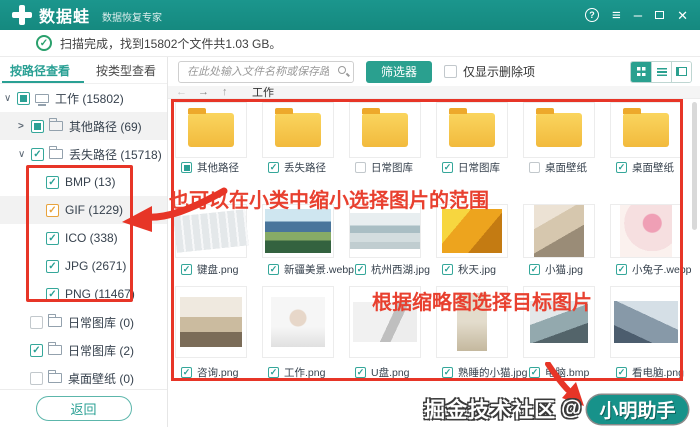 This screenshot has width=700, height=427. I want to click on tree-item-label: 日常图库 (2), so click(101, 350).